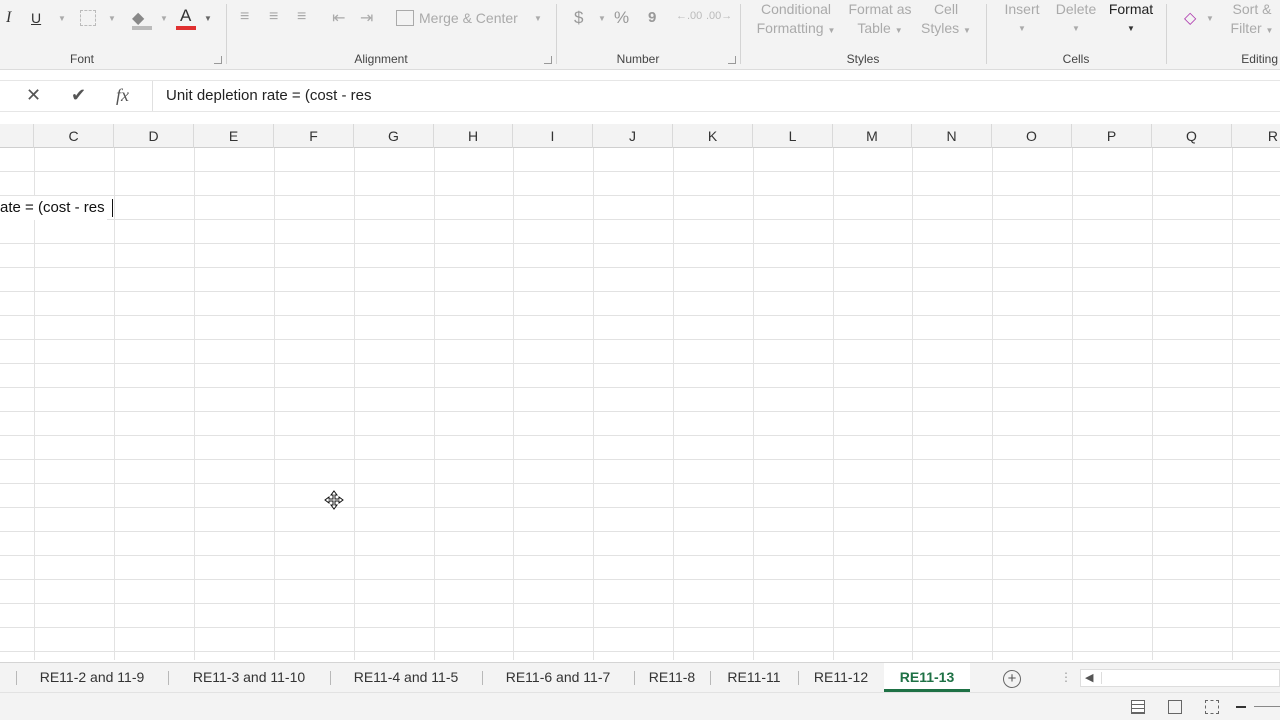 This screenshot has height=720, width=1280. I want to click on format-dropdown-icon: ▼, so click(1131, 28).